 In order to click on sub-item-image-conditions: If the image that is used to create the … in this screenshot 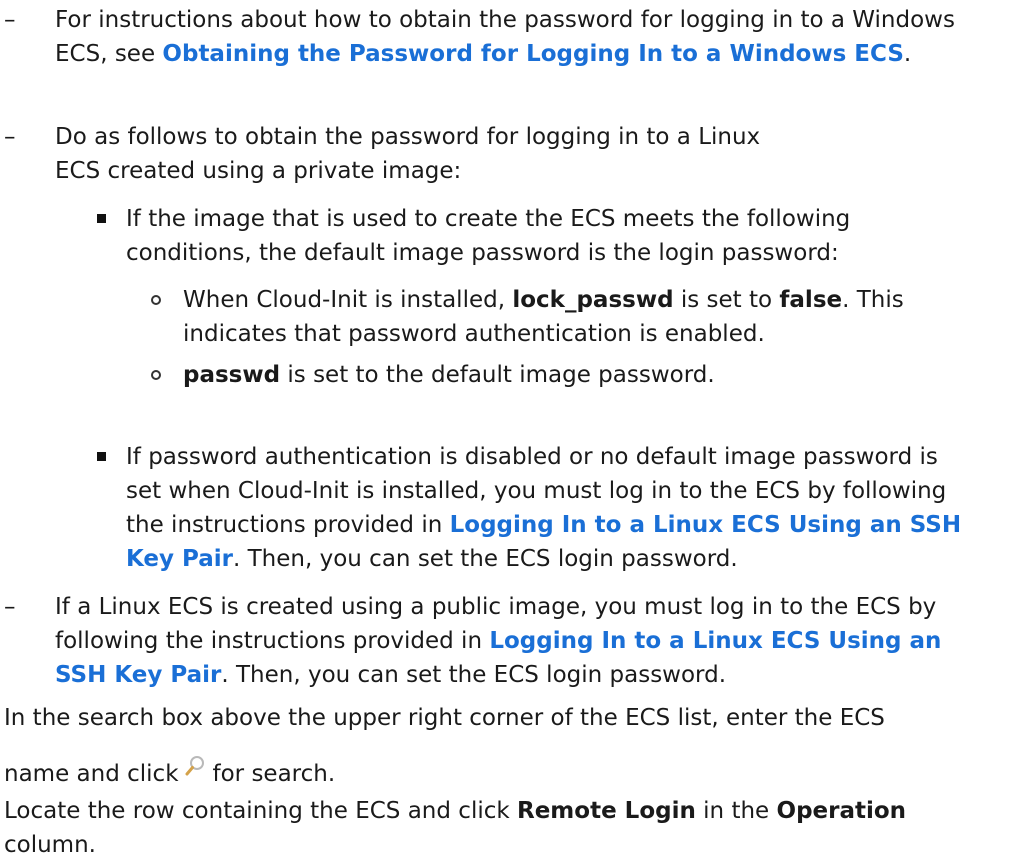, I will do `click(488, 236)`.